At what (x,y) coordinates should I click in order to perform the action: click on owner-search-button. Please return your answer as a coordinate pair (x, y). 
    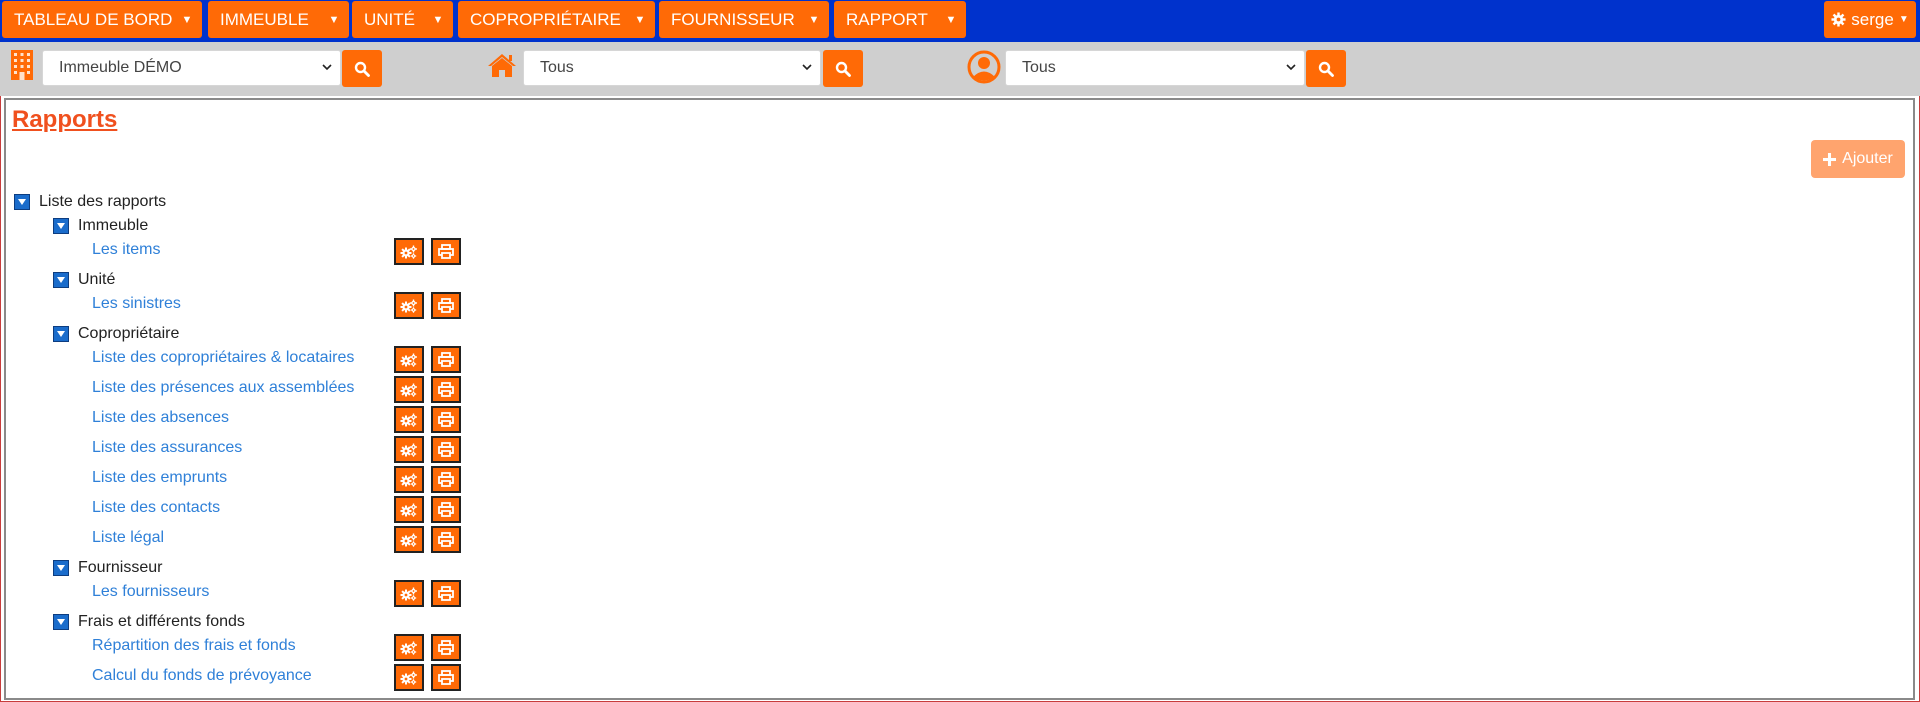
    Looking at the image, I should click on (1326, 68).